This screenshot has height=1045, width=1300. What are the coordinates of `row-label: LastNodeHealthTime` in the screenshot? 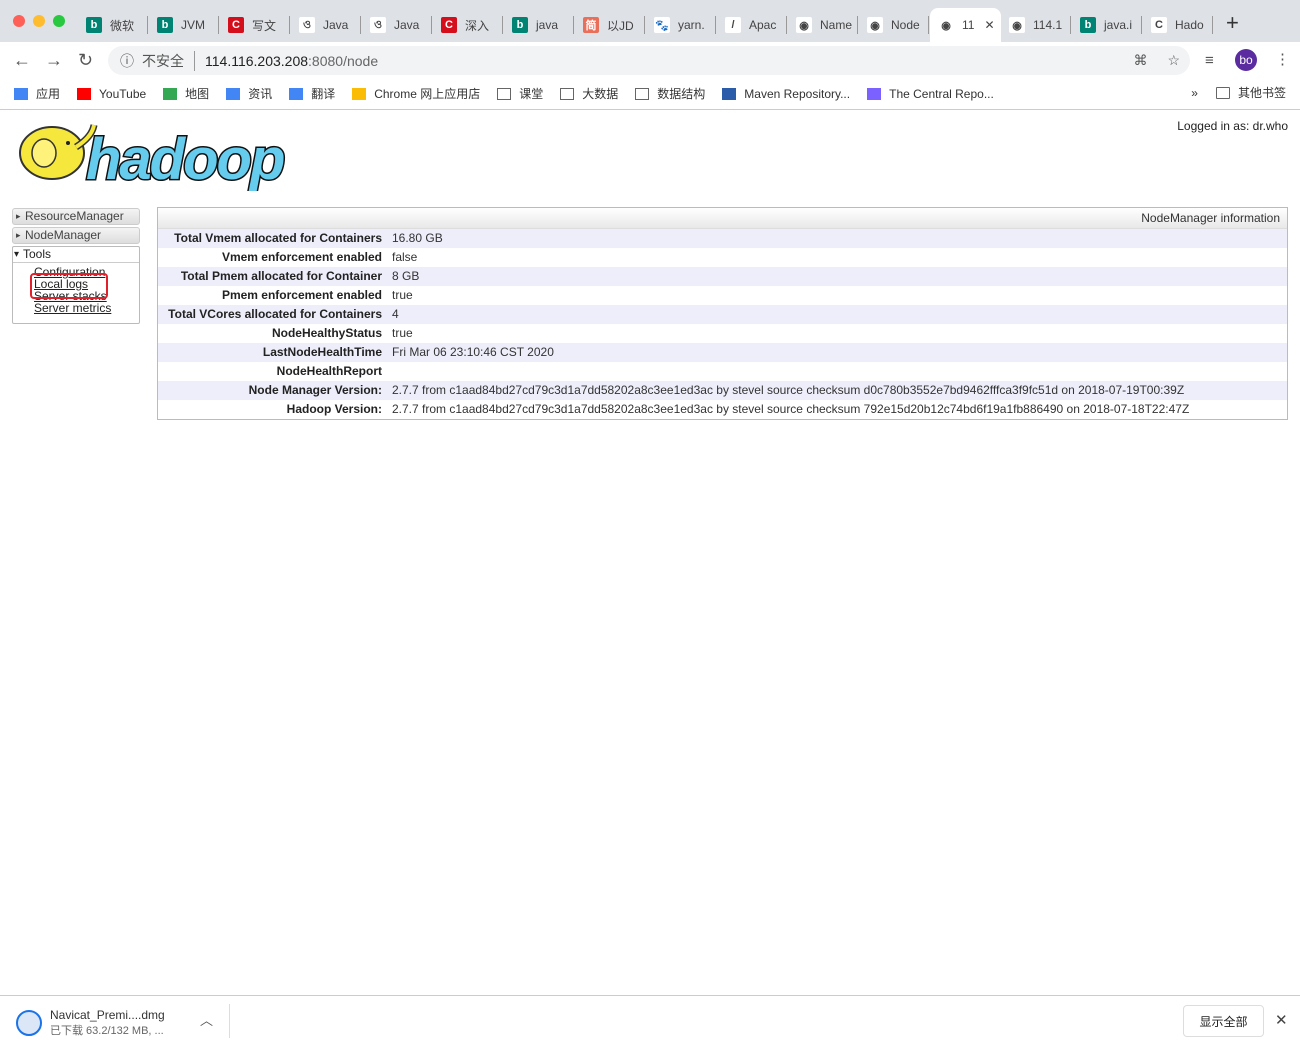 It's located at (322, 352).